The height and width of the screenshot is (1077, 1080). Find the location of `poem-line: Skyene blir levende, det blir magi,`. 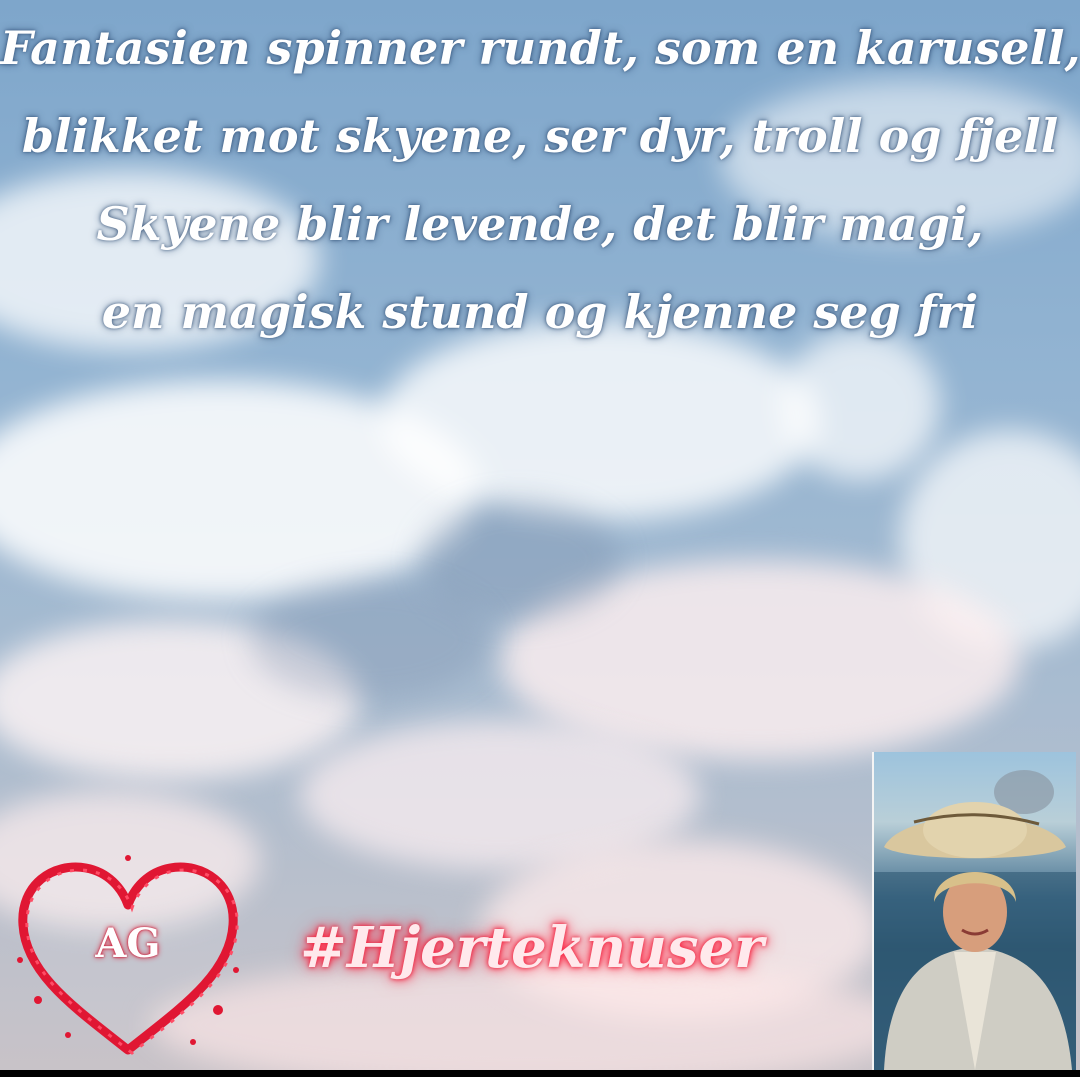

poem-line: Skyene blir levende, det blir magi, is located at coordinates (540, 224).